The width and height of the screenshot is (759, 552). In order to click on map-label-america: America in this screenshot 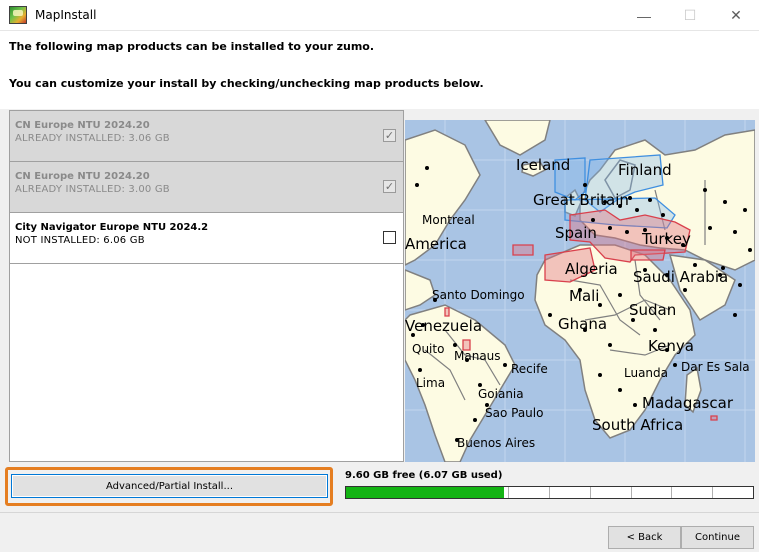, I will do `click(436, 244)`.